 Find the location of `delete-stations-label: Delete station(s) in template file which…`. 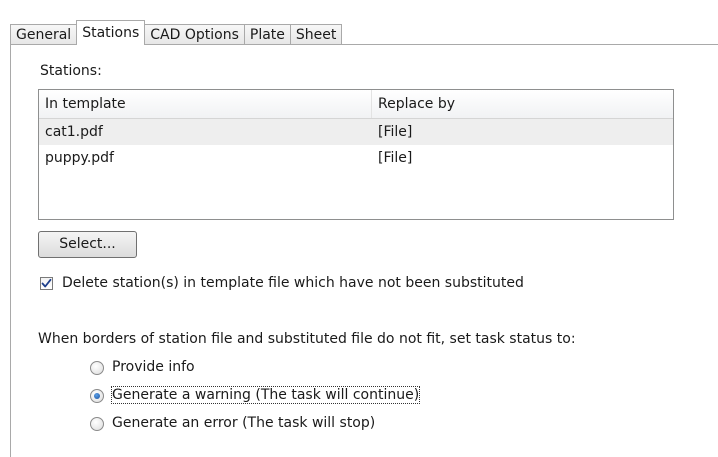

delete-stations-label: Delete station(s) in template file which… is located at coordinates (293, 283).